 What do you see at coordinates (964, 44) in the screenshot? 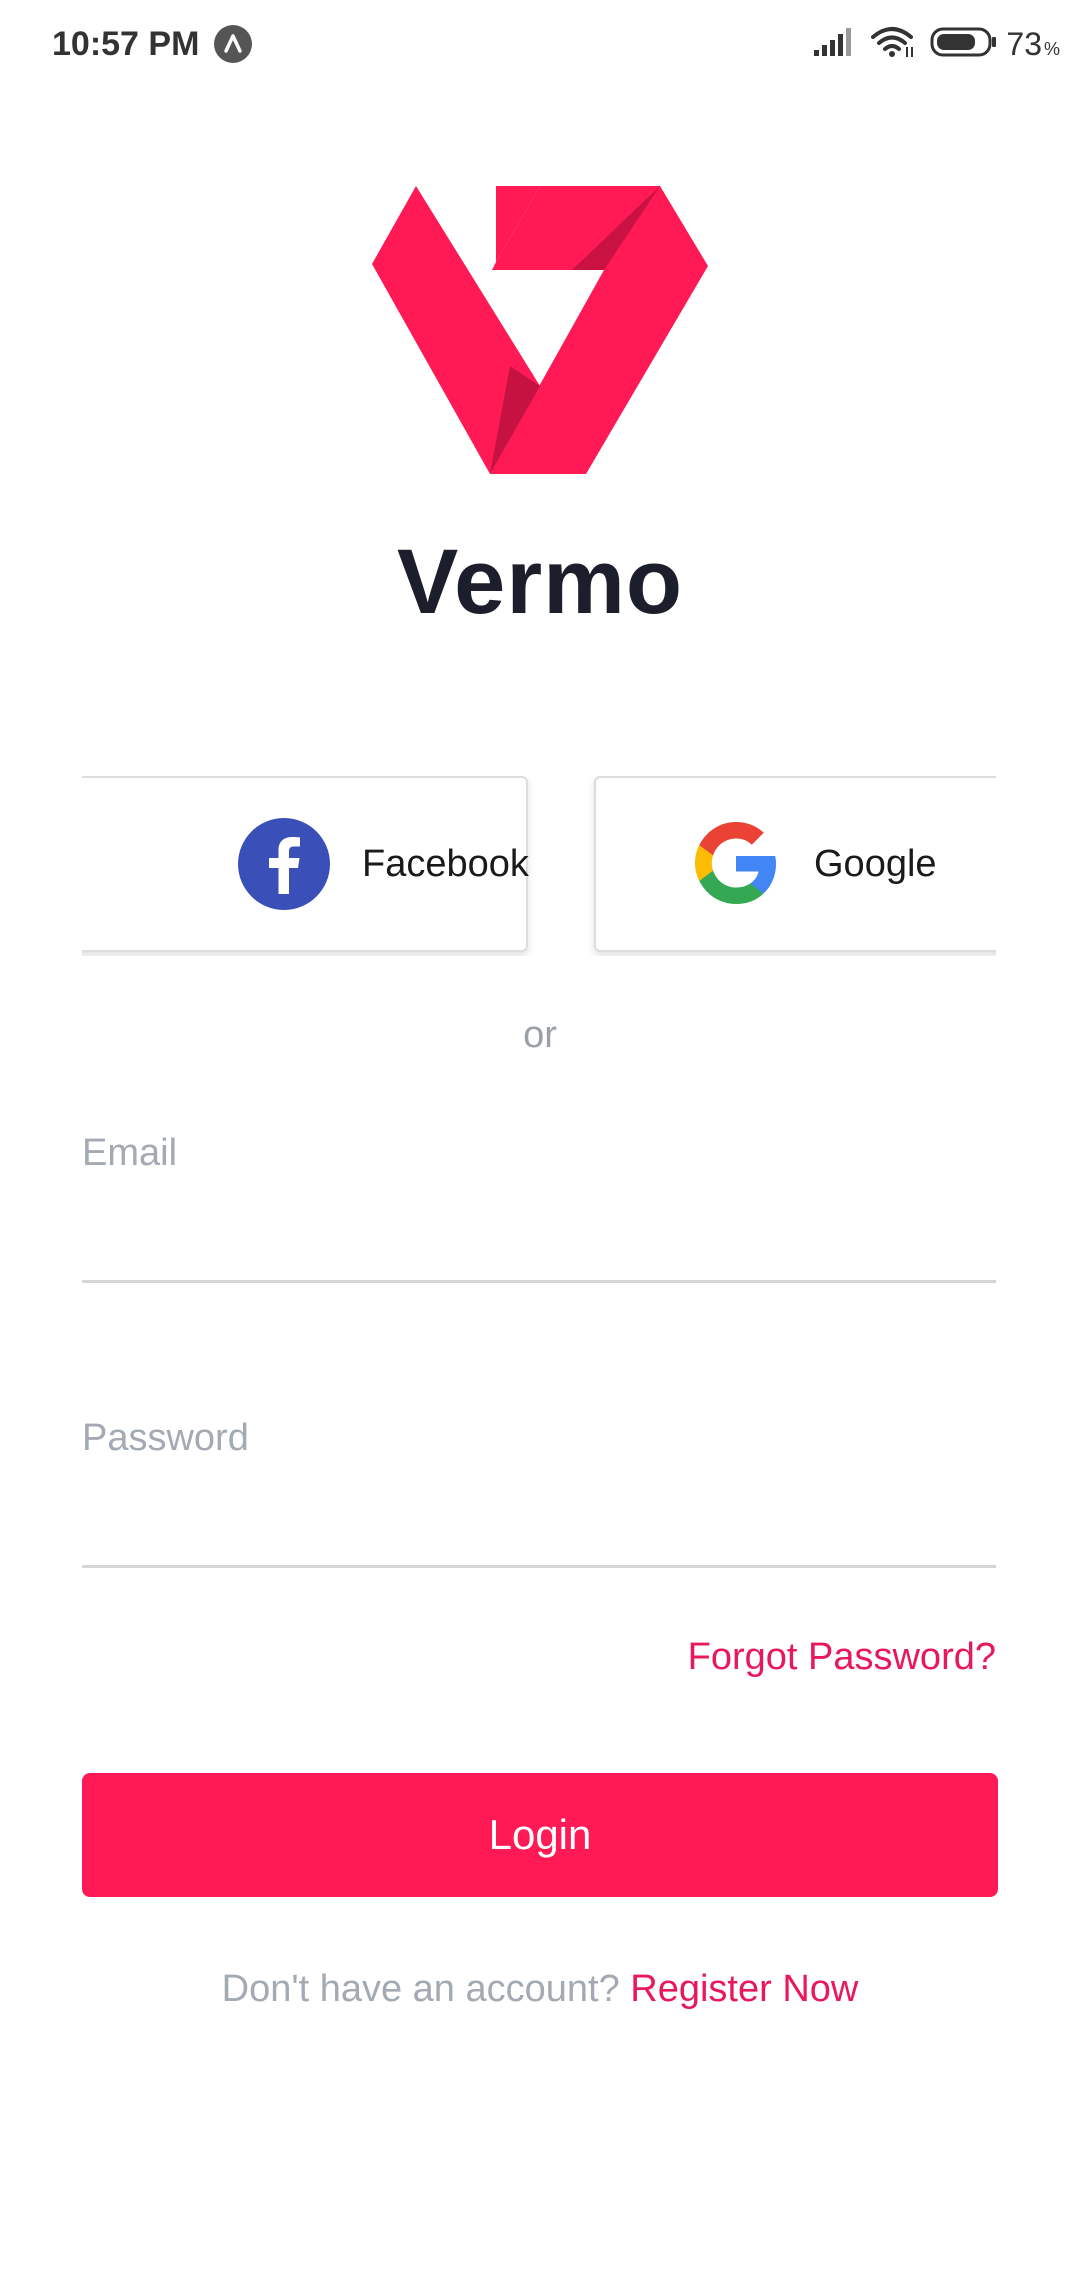
I see `battery-icon` at bounding box center [964, 44].